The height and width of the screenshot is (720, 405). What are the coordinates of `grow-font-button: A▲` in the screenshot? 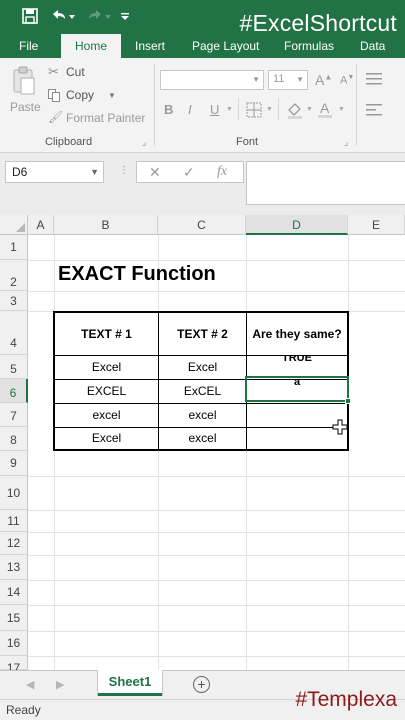 It's located at (323, 80).